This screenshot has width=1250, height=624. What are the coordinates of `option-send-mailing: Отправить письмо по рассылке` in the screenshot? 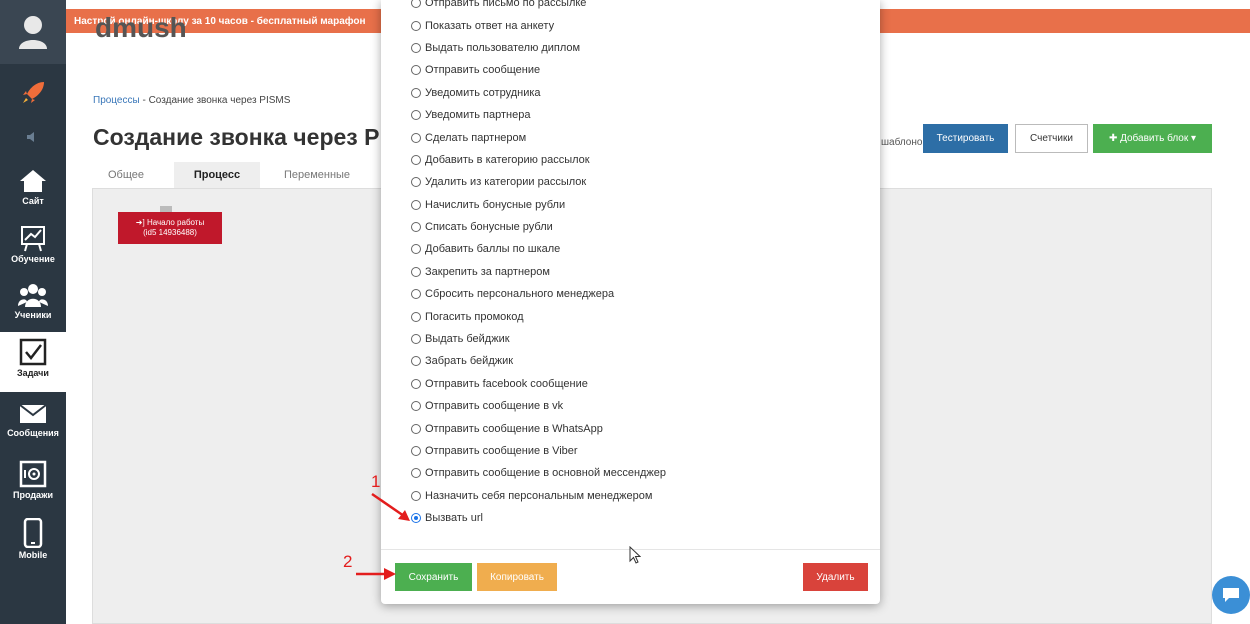 It's located at (538, 7).